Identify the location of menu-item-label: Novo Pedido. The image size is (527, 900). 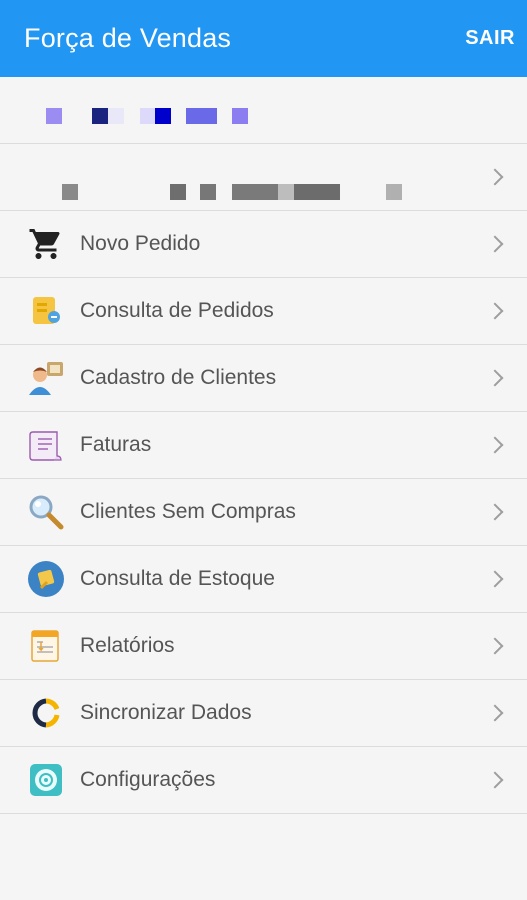
(140, 243).